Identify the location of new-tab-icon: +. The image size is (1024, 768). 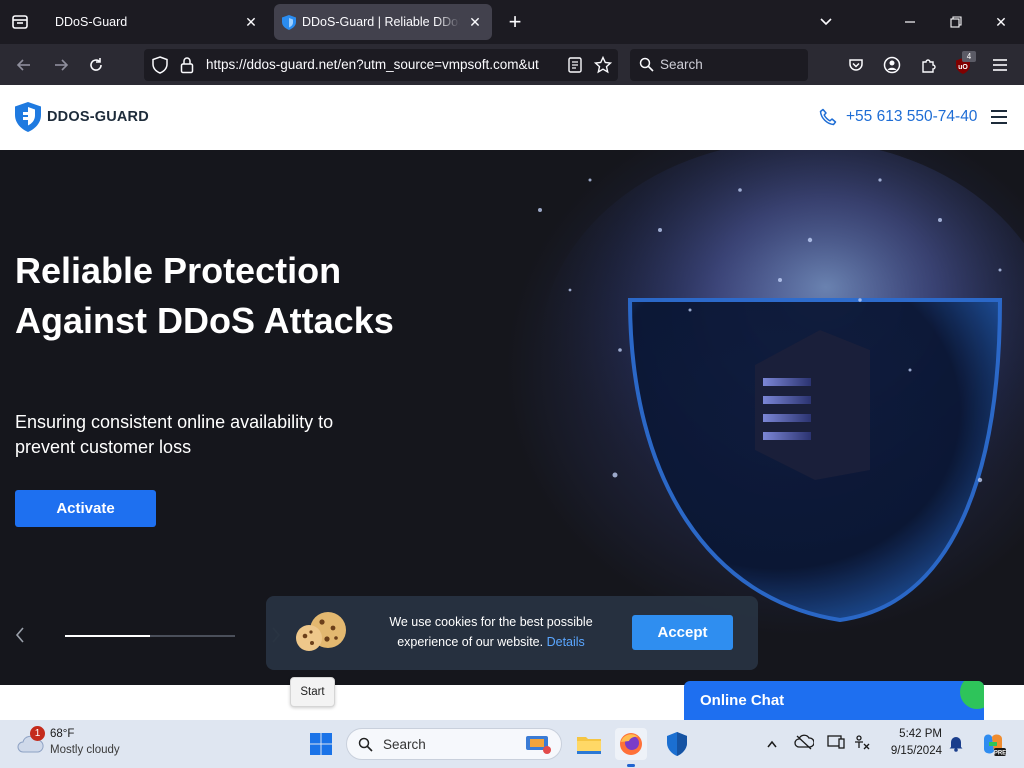
(515, 22).